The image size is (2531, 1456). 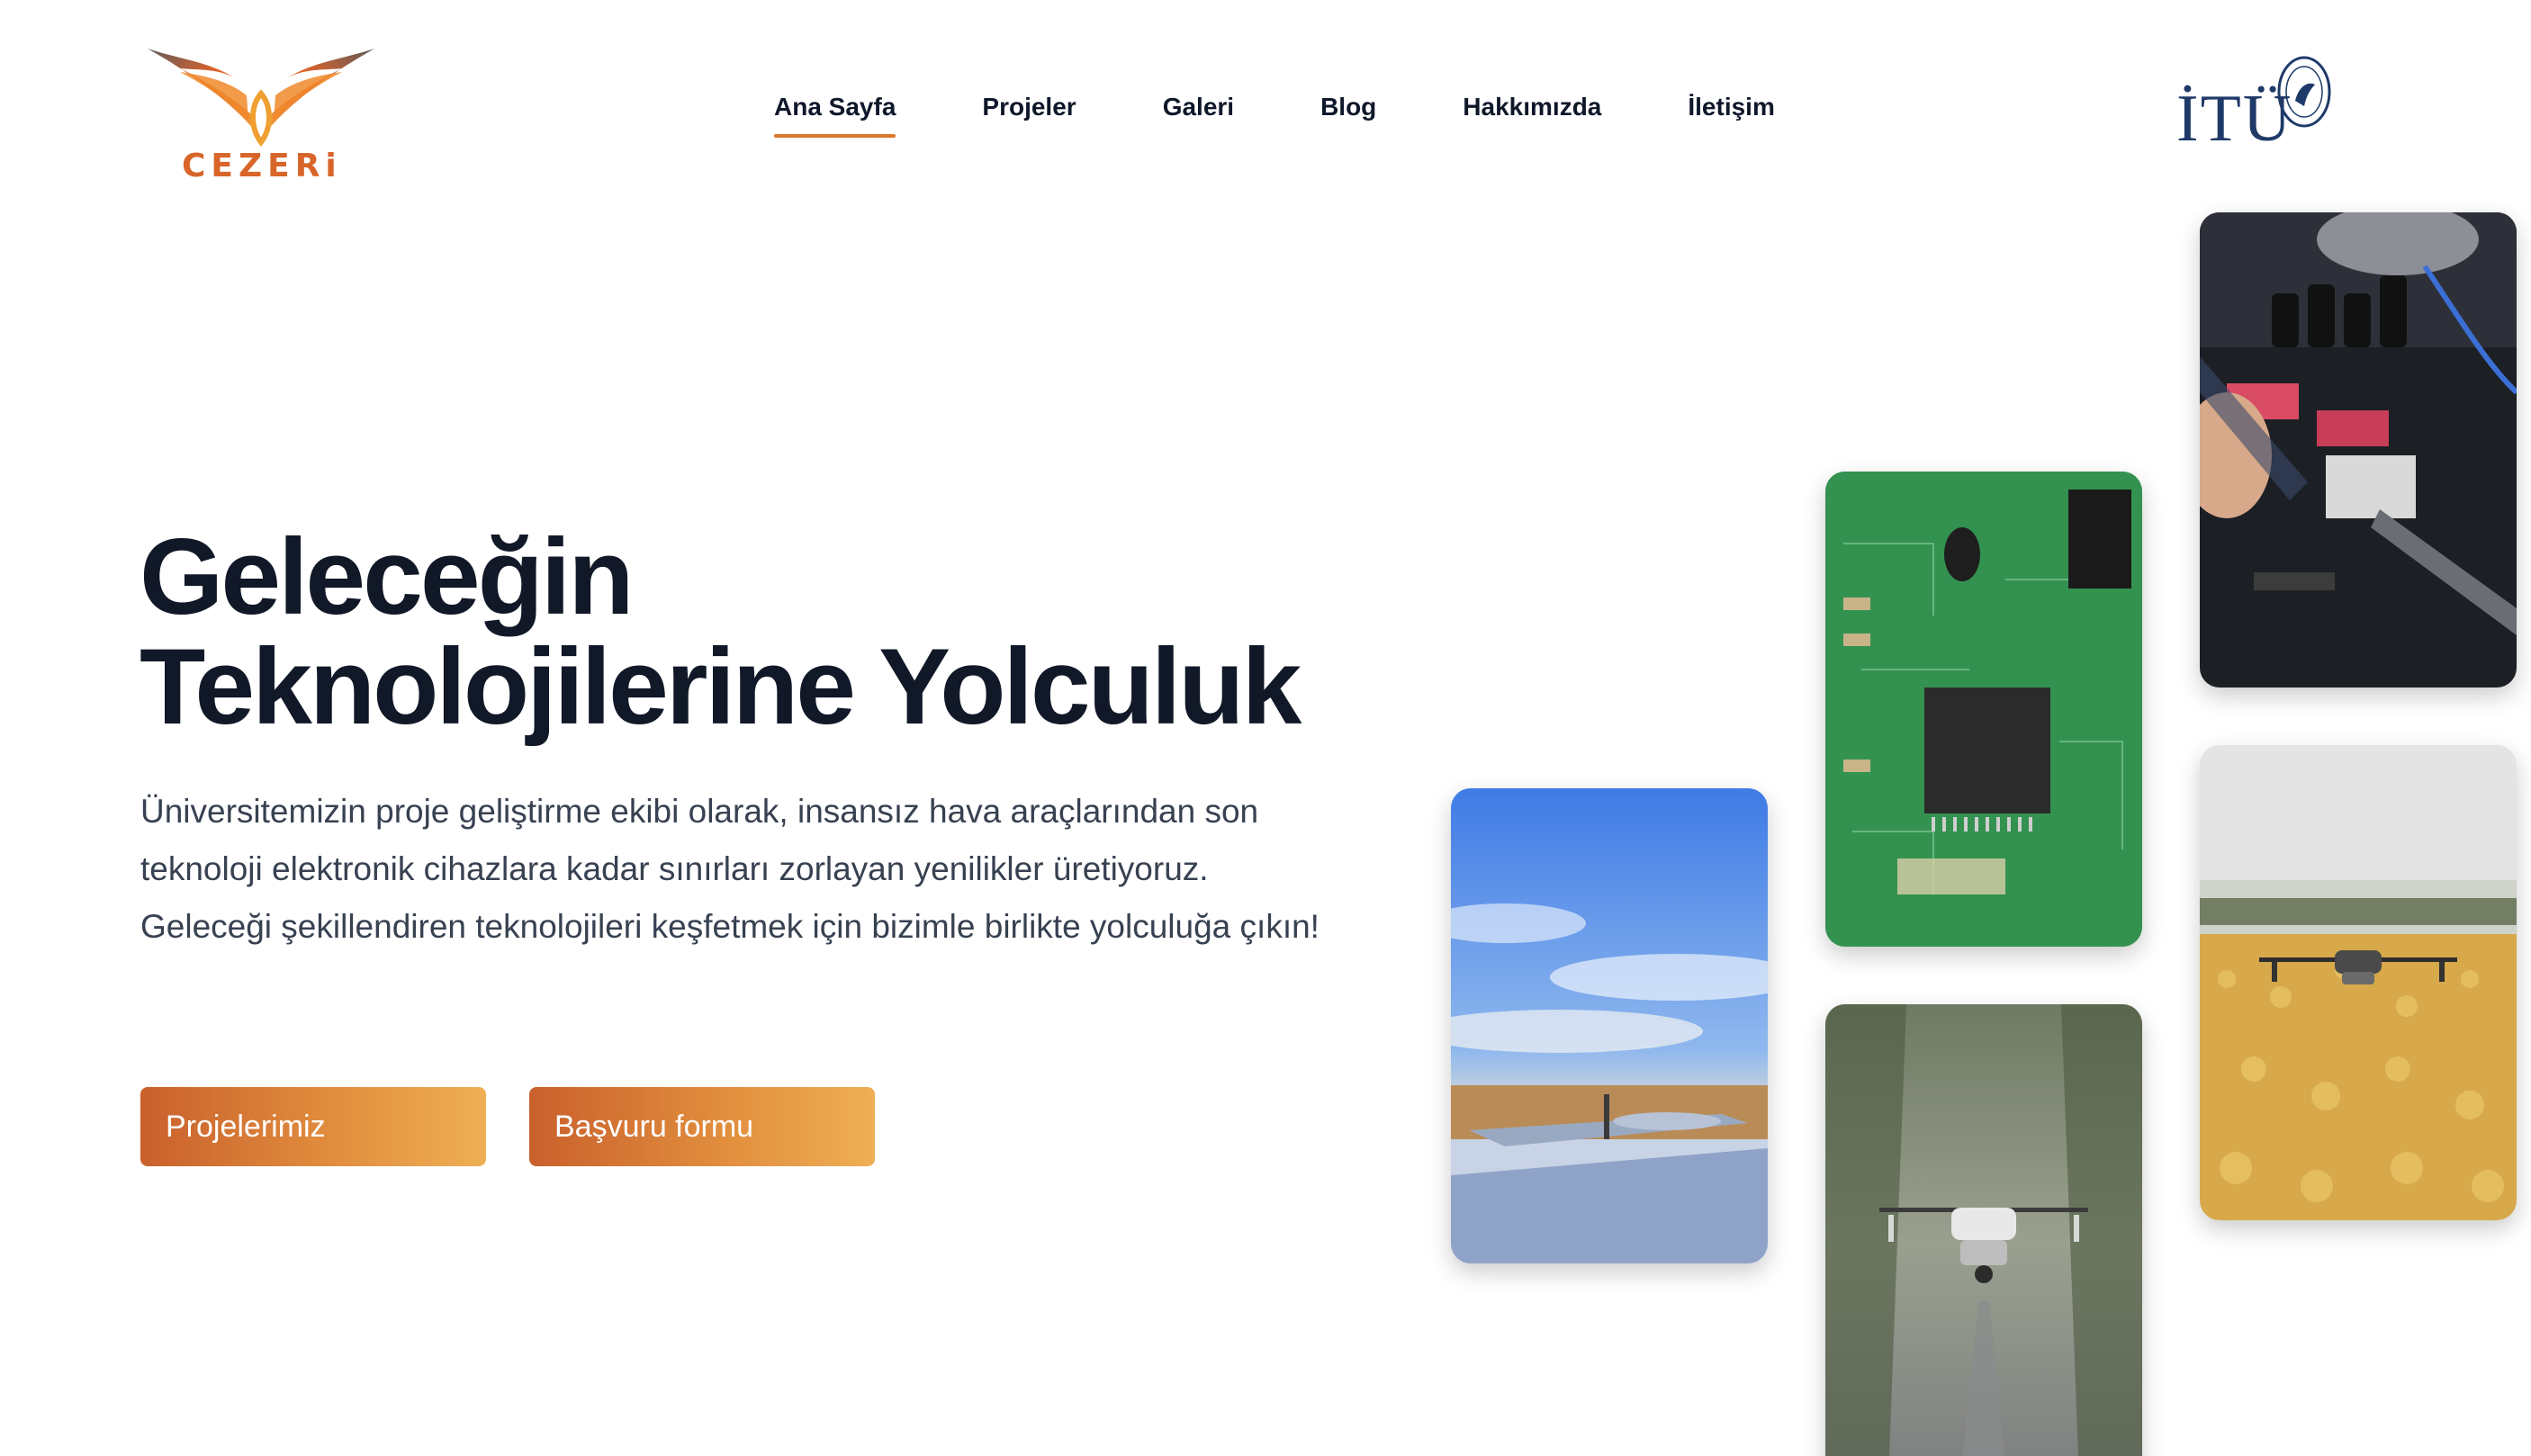 What do you see at coordinates (2304, 92) in the screenshot?
I see `itu-seal-icon` at bounding box center [2304, 92].